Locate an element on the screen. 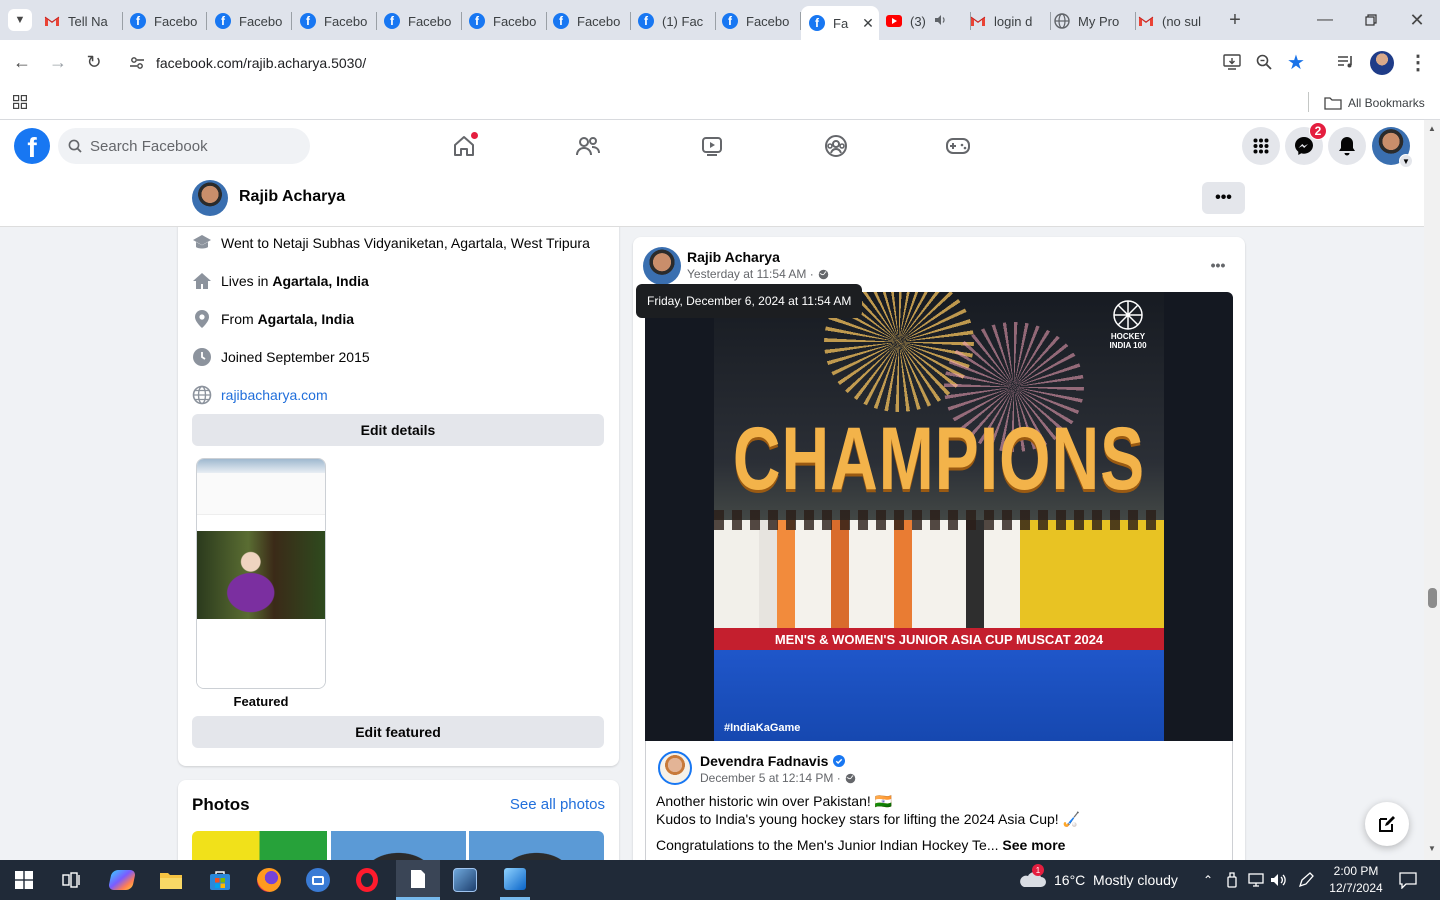 The image size is (1440, 900). tab-title: Fa is located at coordinates (840, 23).